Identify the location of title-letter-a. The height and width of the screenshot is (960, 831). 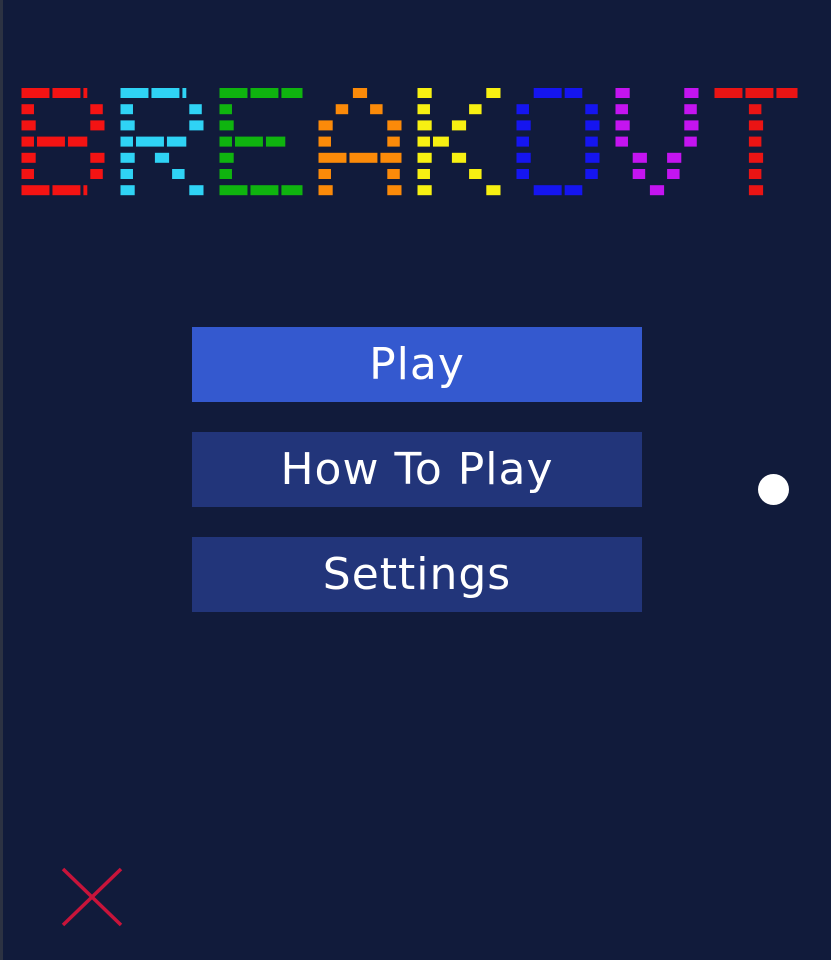
(360, 142).